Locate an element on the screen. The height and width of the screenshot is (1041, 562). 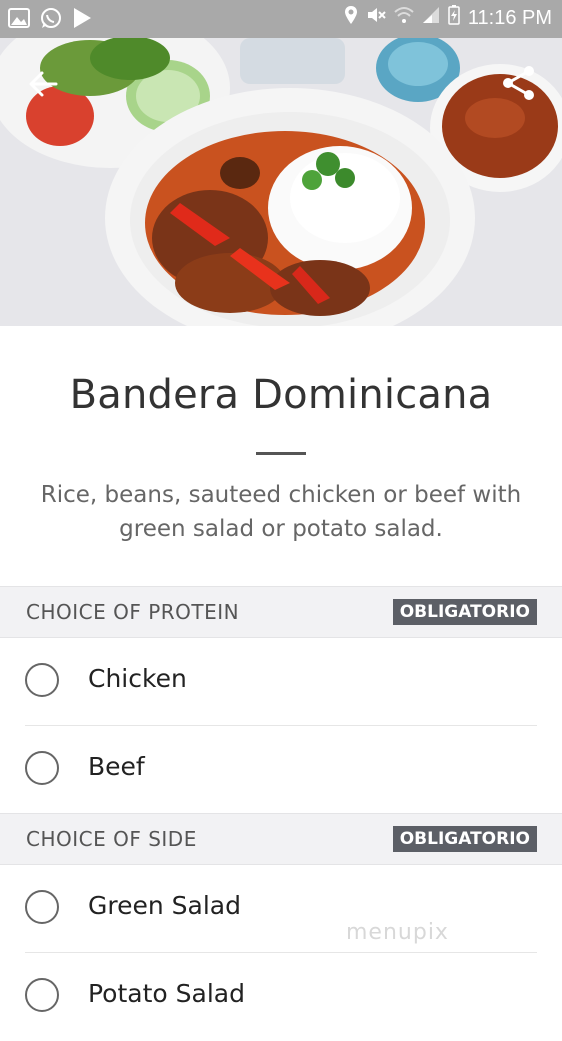
signal-icon is located at coordinates (431, 18).